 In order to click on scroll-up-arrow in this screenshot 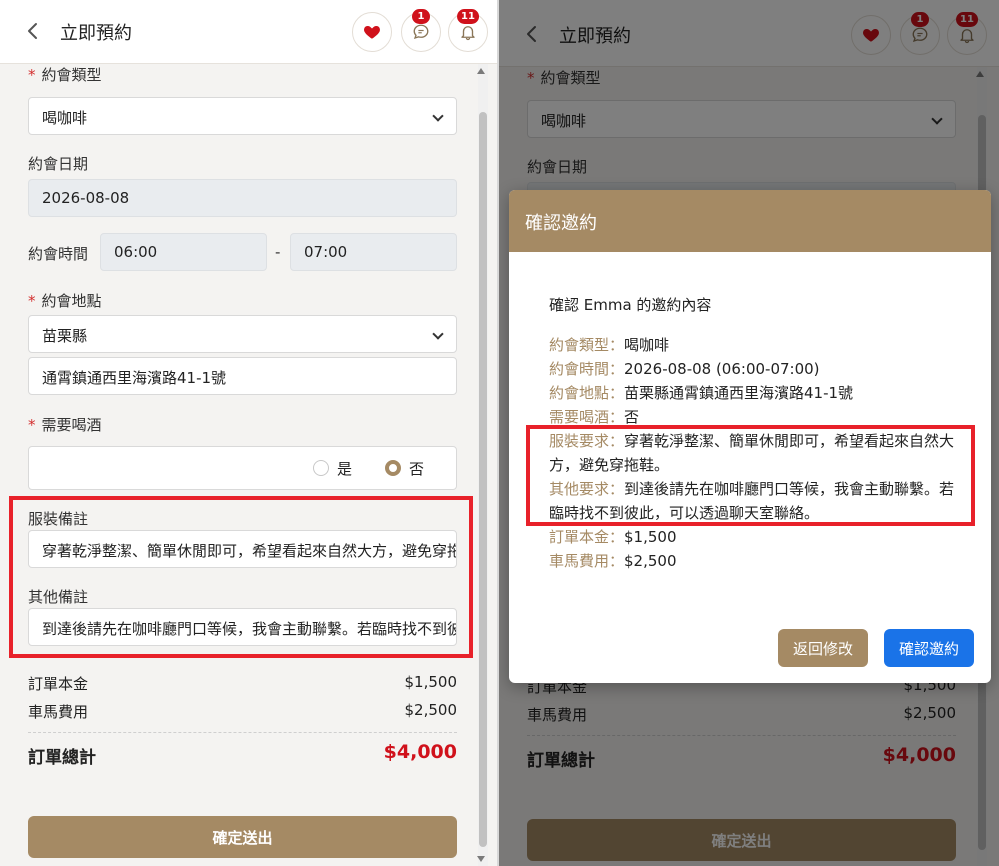, I will do `click(481, 71)`.